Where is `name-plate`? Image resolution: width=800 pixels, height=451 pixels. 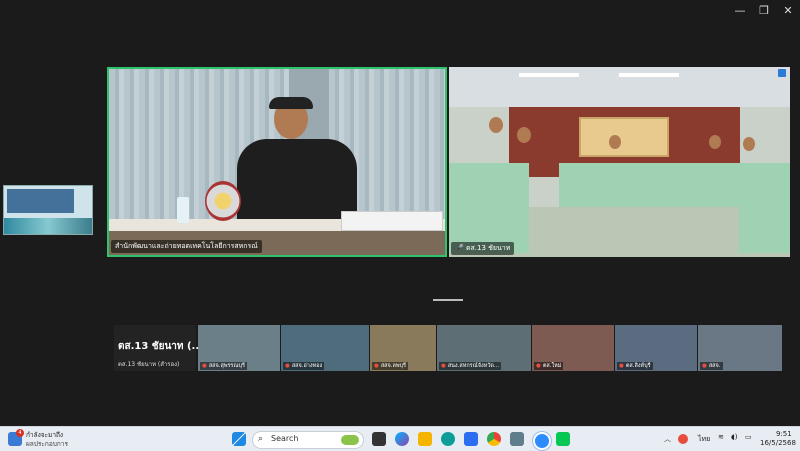 name-plate is located at coordinates (392, 221).